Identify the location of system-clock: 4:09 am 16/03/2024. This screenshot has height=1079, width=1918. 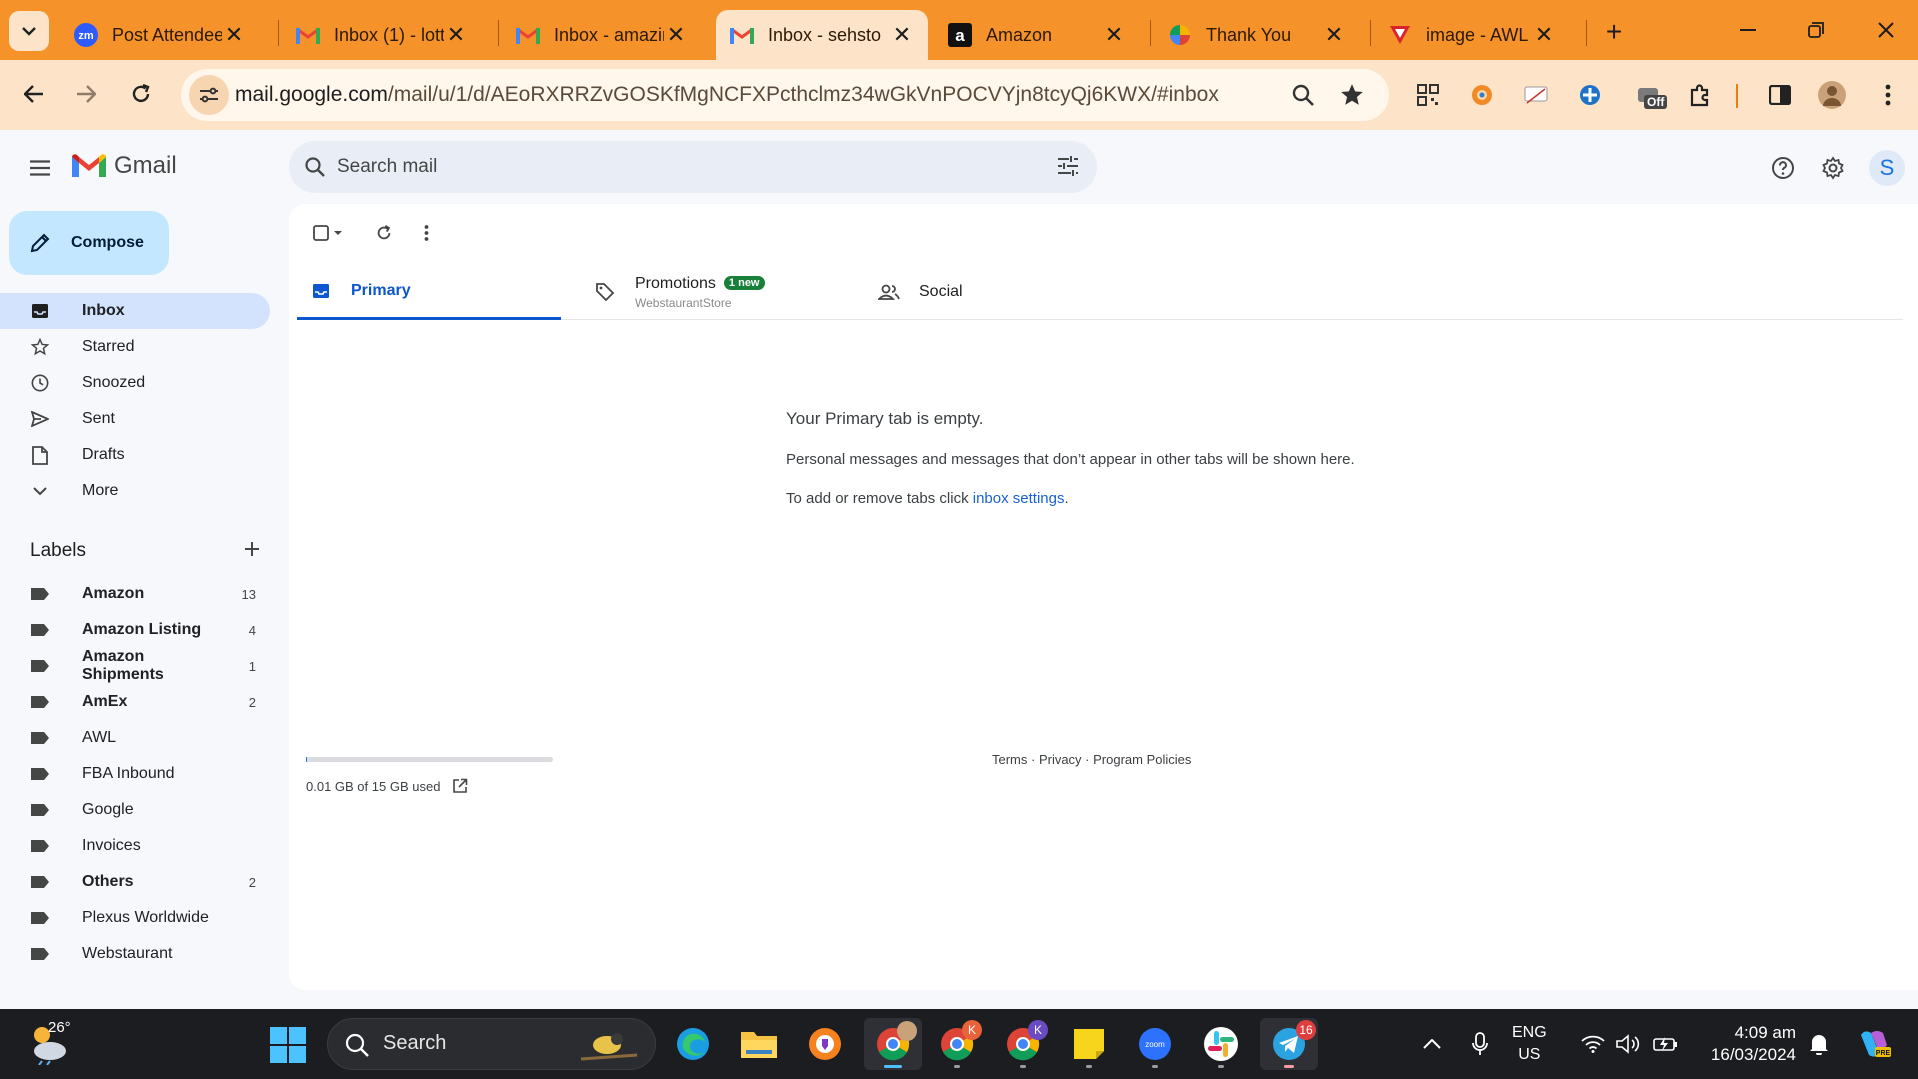
(1746, 1044).